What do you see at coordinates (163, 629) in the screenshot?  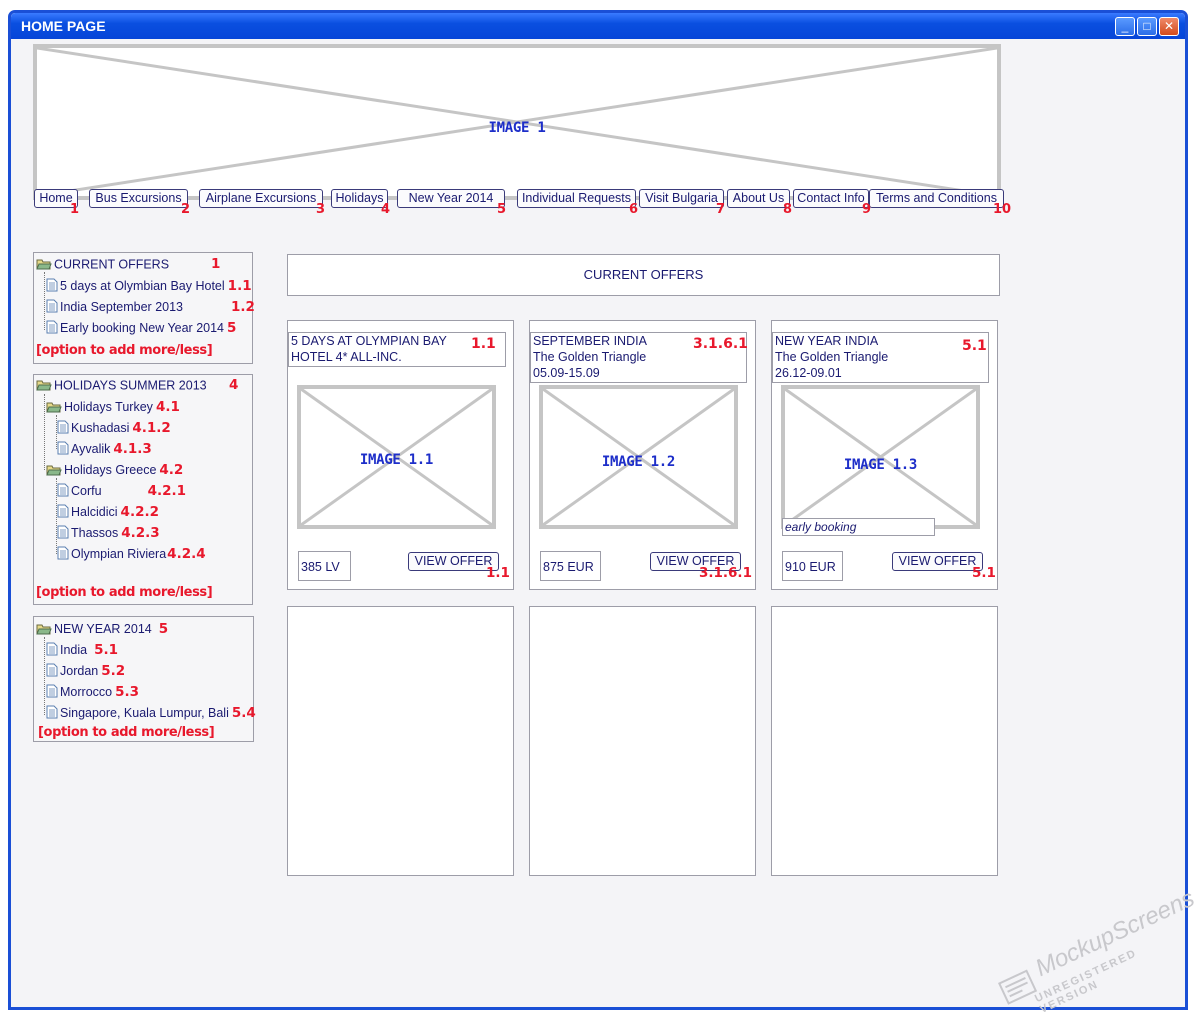 I see `tree-number: 5` at bounding box center [163, 629].